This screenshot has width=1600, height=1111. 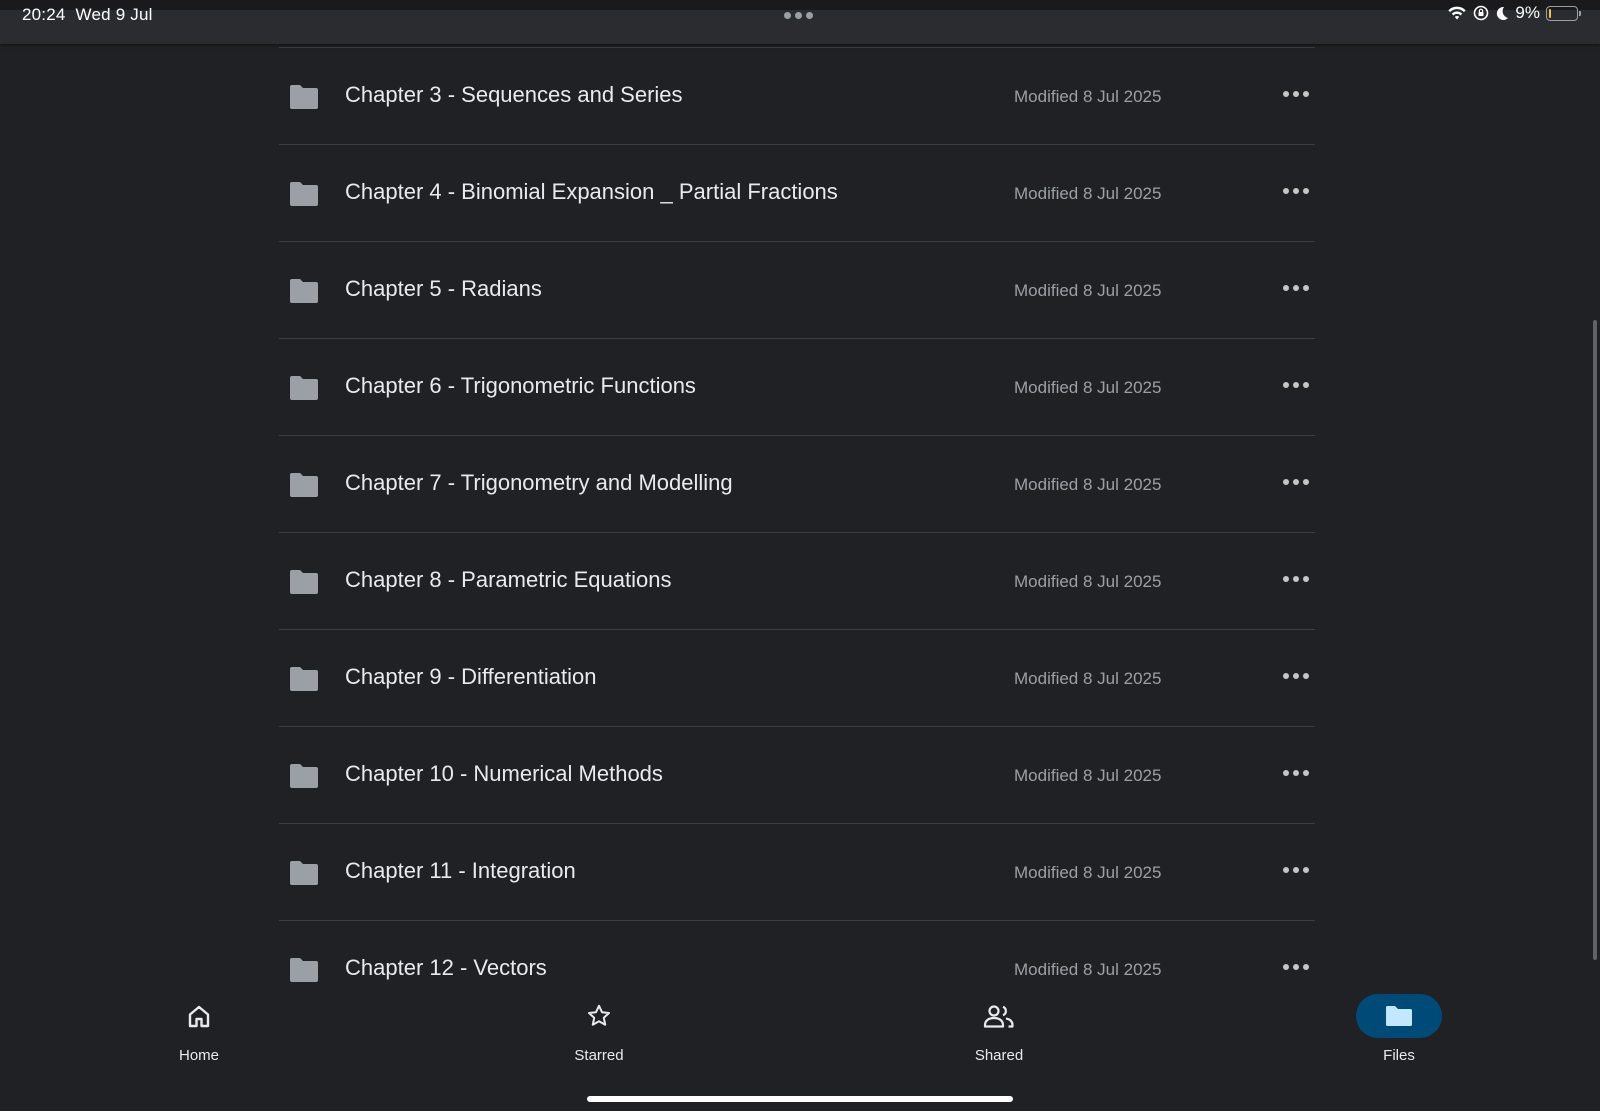 I want to click on nav-starred-icon-wrap, so click(x=599, y=1016).